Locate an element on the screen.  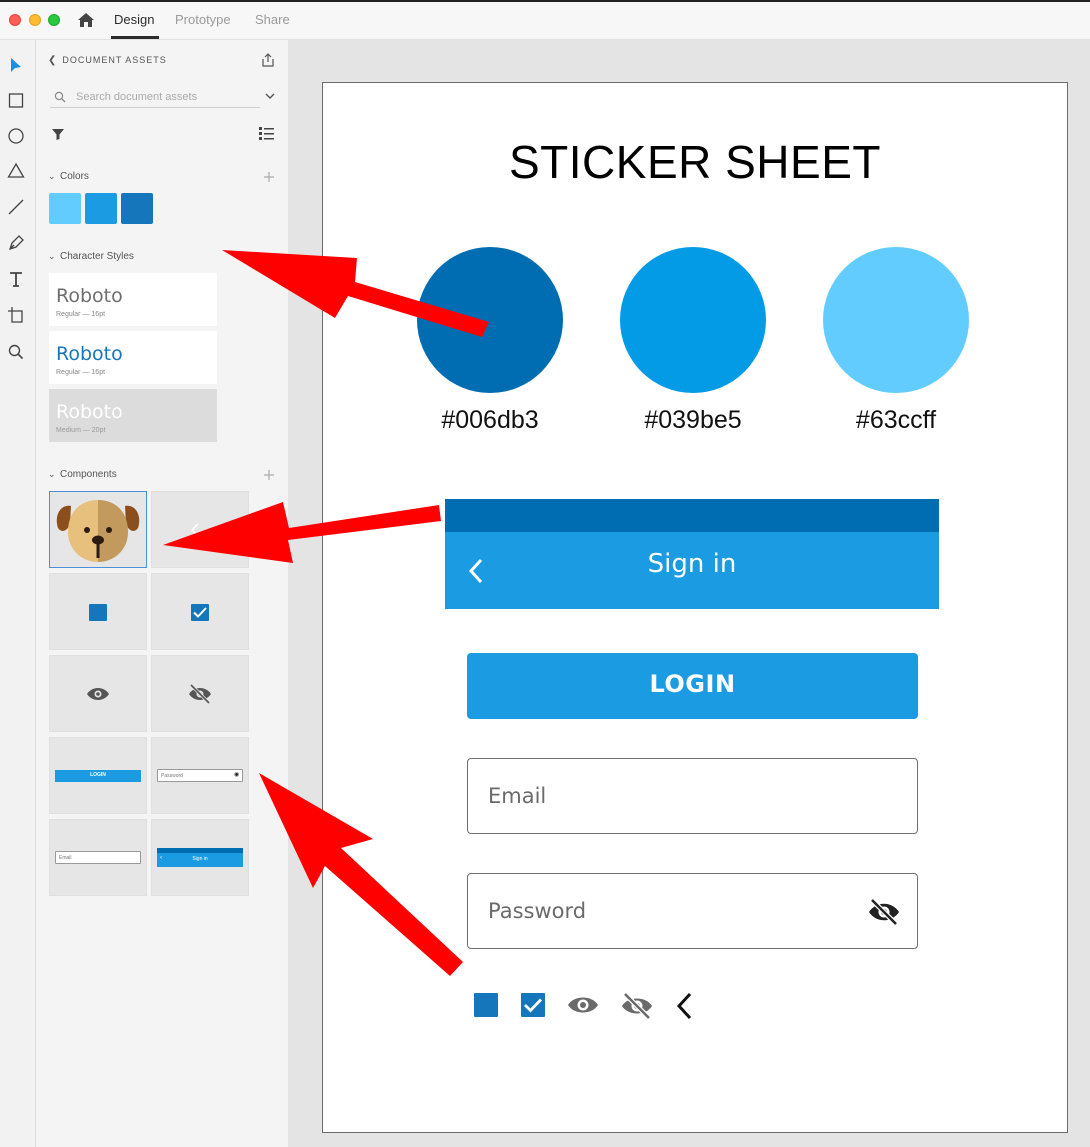
search-input is located at coordinates (166, 97).